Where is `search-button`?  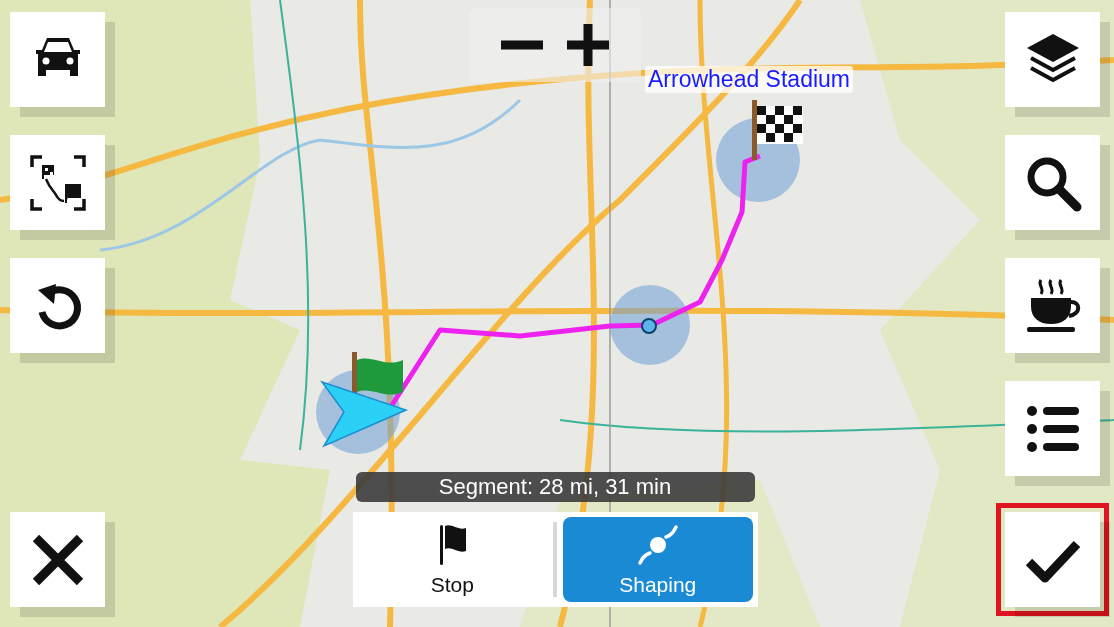
search-button is located at coordinates (1052, 182).